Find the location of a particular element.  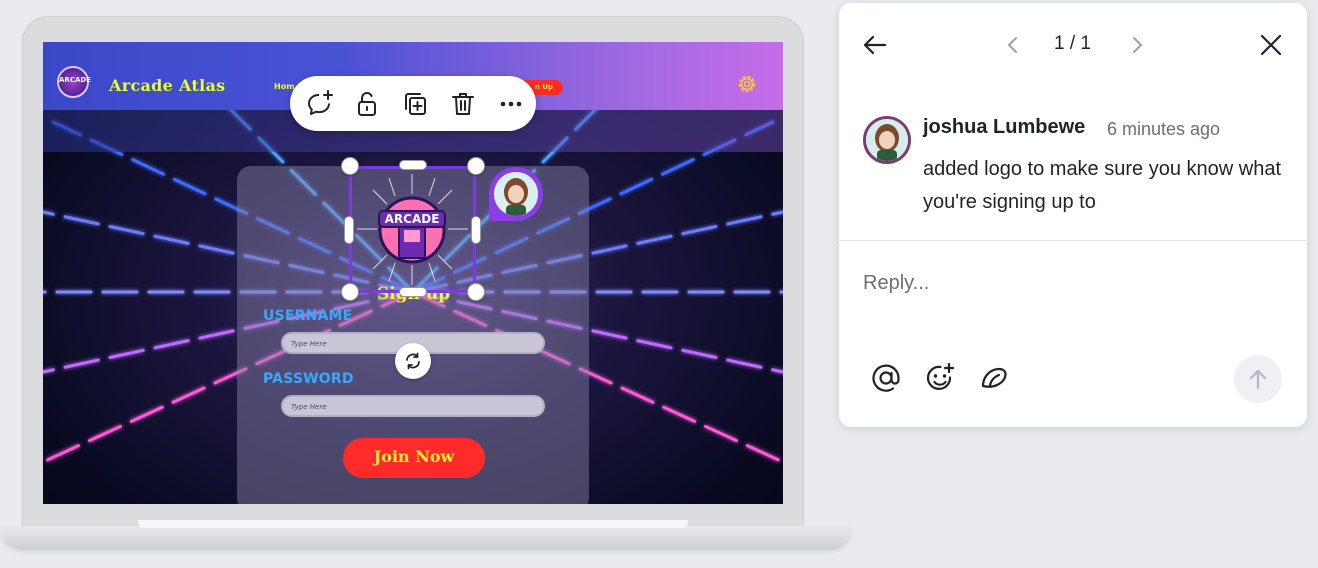

unlock-icon is located at coordinates (367, 103).